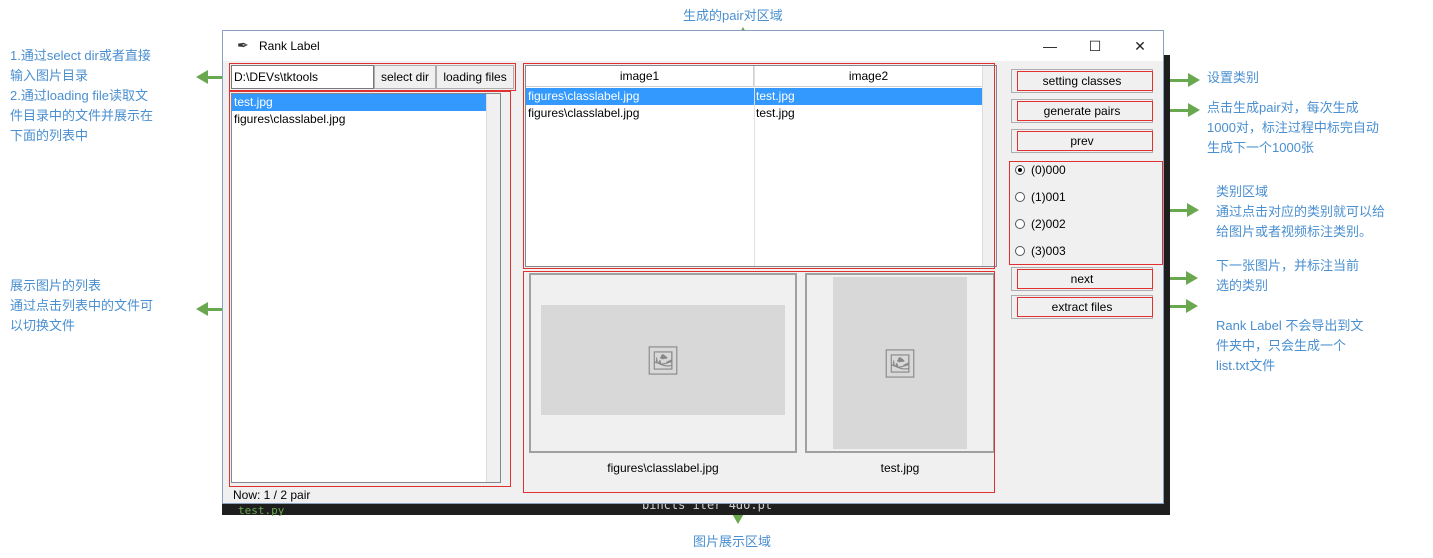 The image size is (1433, 558). What do you see at coordinates (243, 45) in the screenshot?
I see `feather-icon: ✒` at bounding box center [243, 45].